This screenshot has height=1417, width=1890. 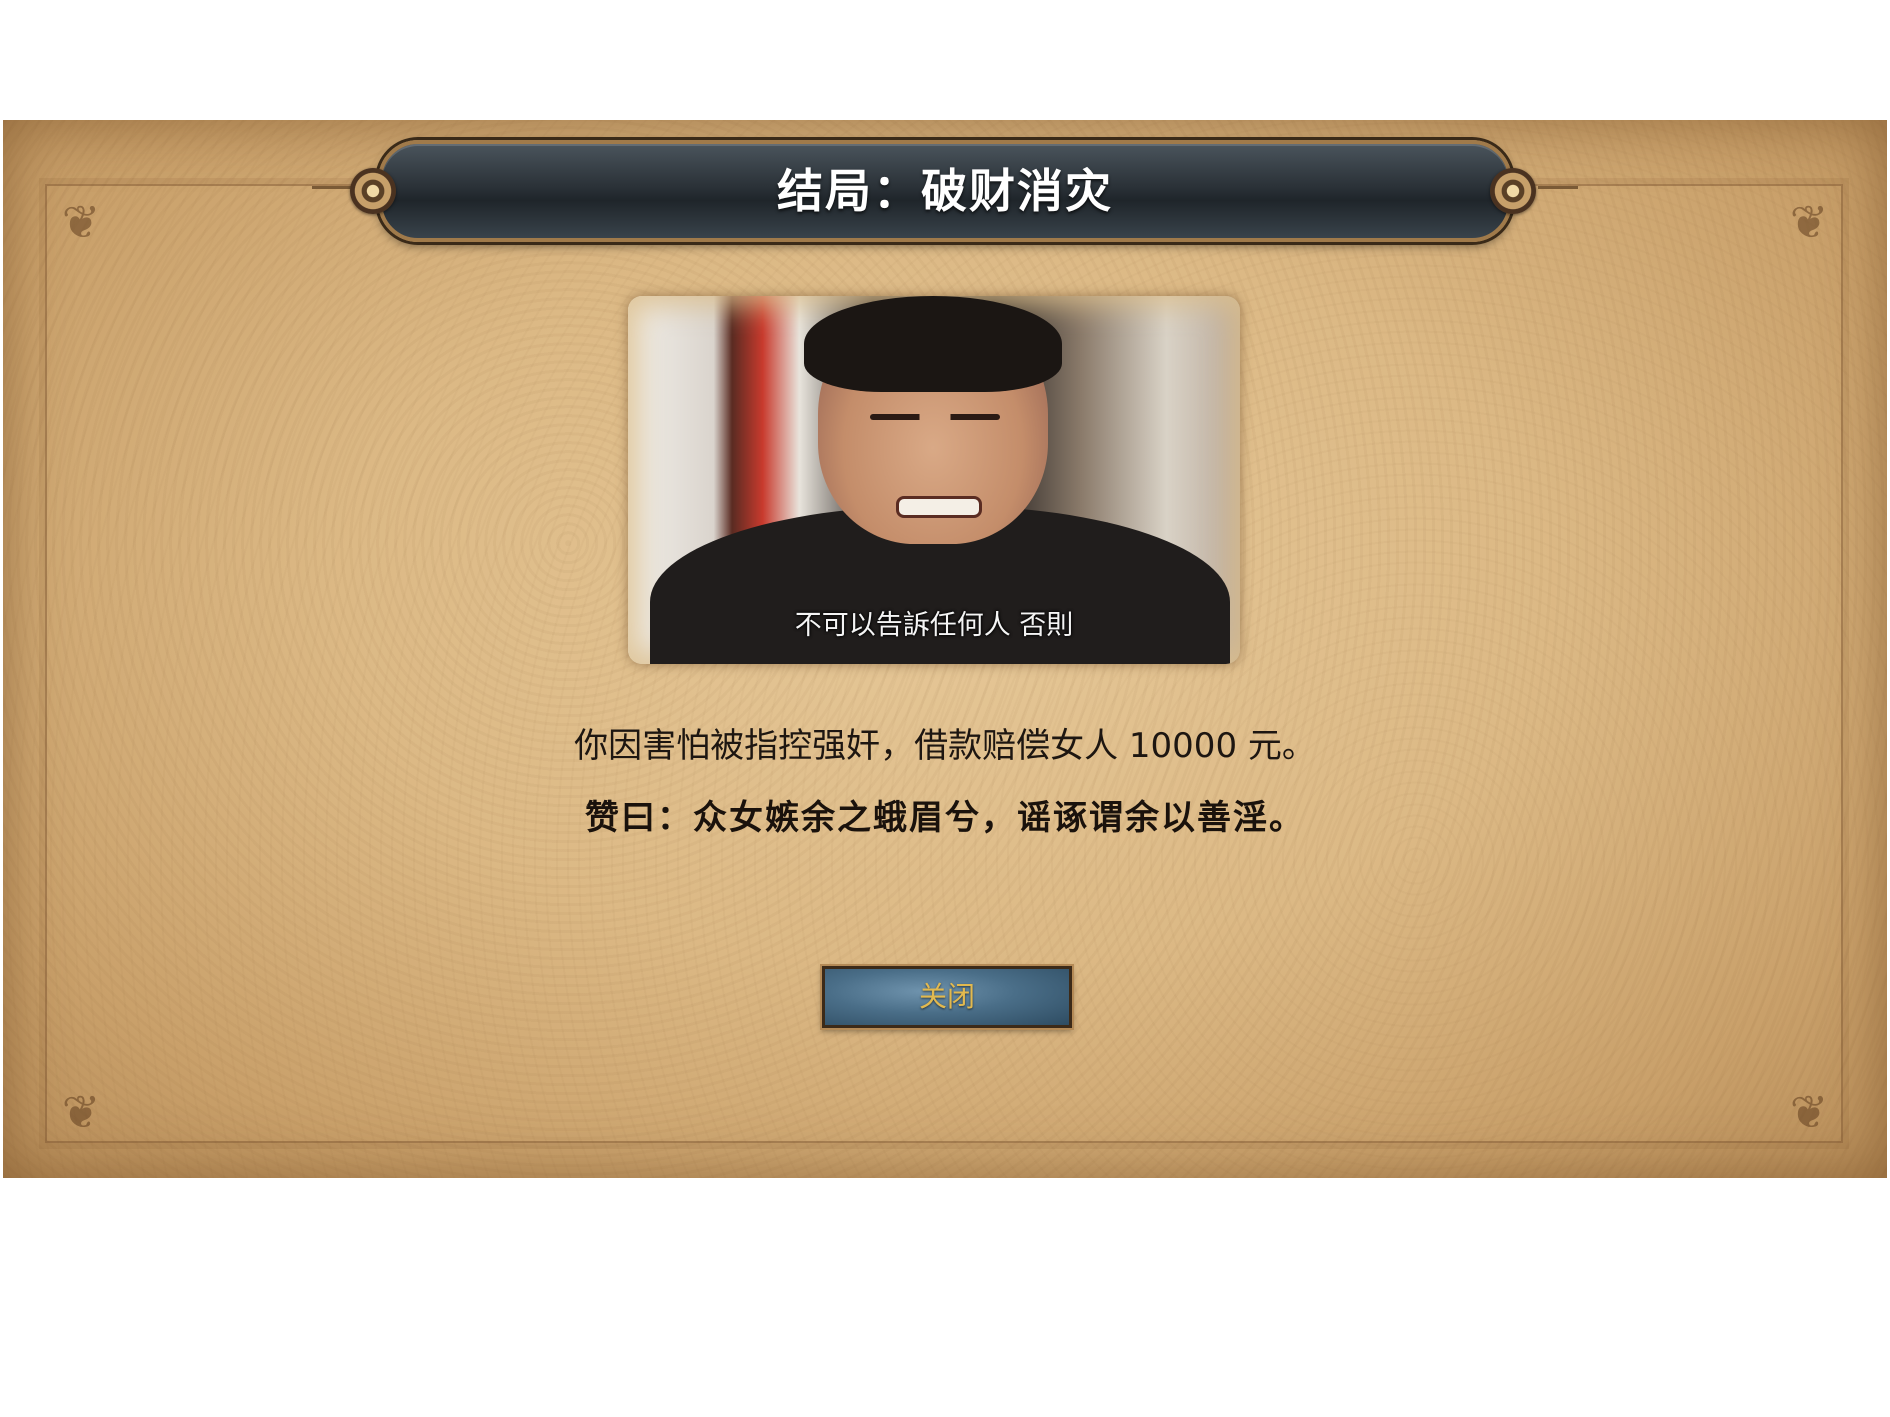 What do you see at coordinates (1558, 187) in the screenshot?
I see `banner-tail-right` at bounding box center [1558, 187].